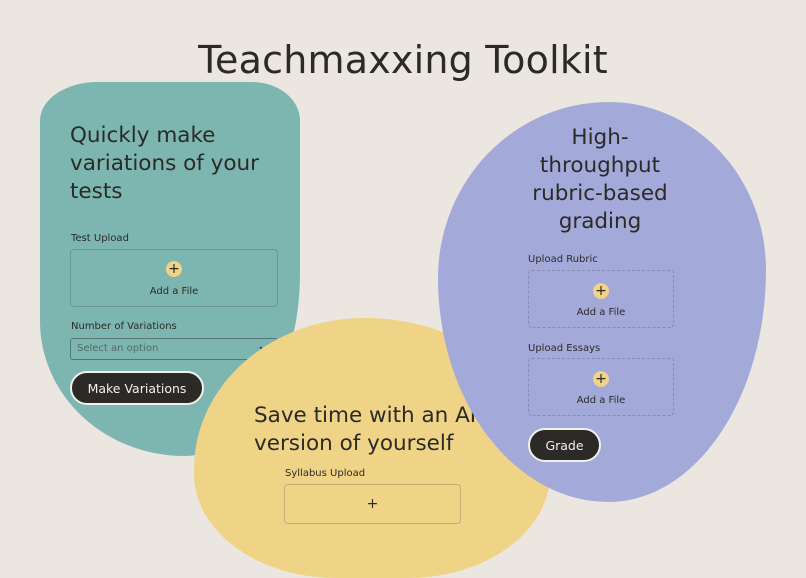 The image size is (806, 578). Describe the element at coordinates (174, 291) in the screenshot. I see `test-upload-text: Add a File` at that location.